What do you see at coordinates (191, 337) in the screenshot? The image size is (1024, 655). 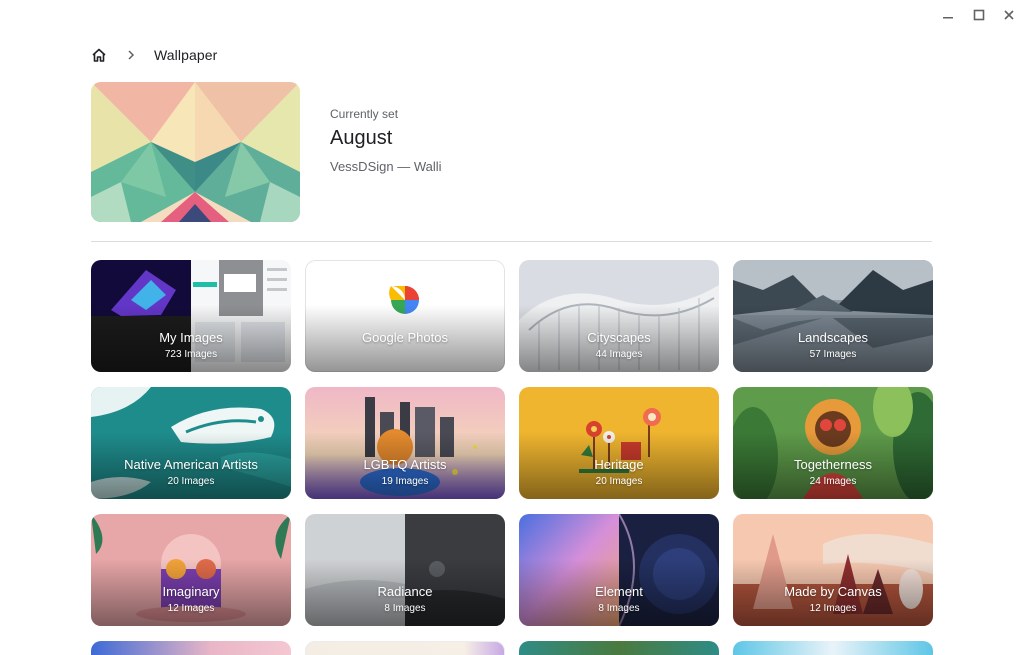 I see `collection-title: My Images` at bounding box center [191, 337].